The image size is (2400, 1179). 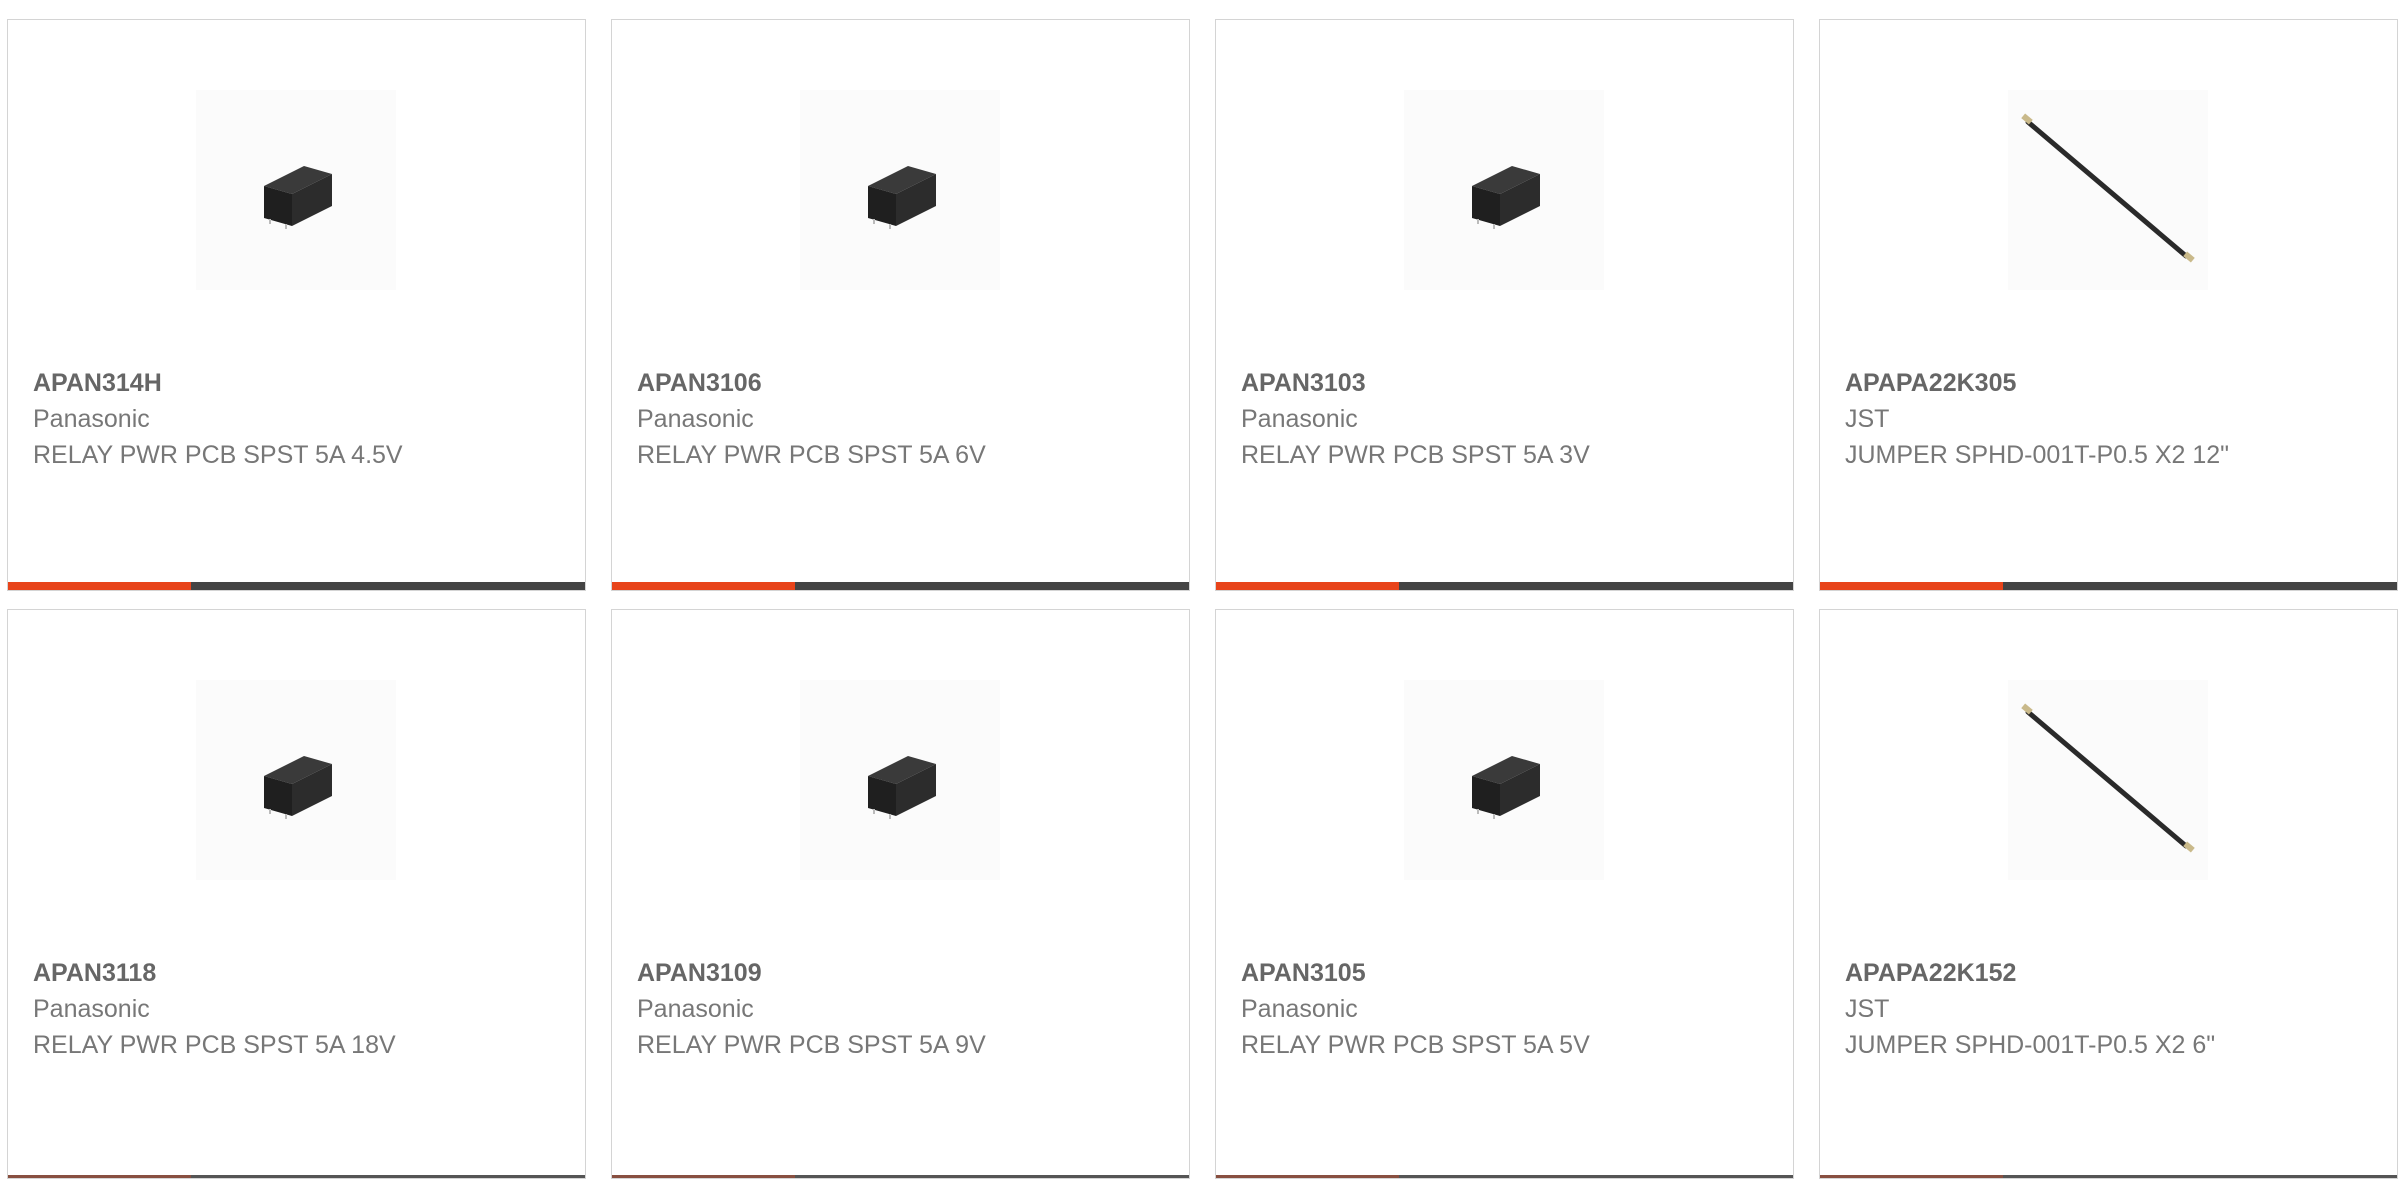 What do you see at coordinates (900, 383) in the screenshot?
I see `part-number: APAN3106` at bounding box center [900, 383].